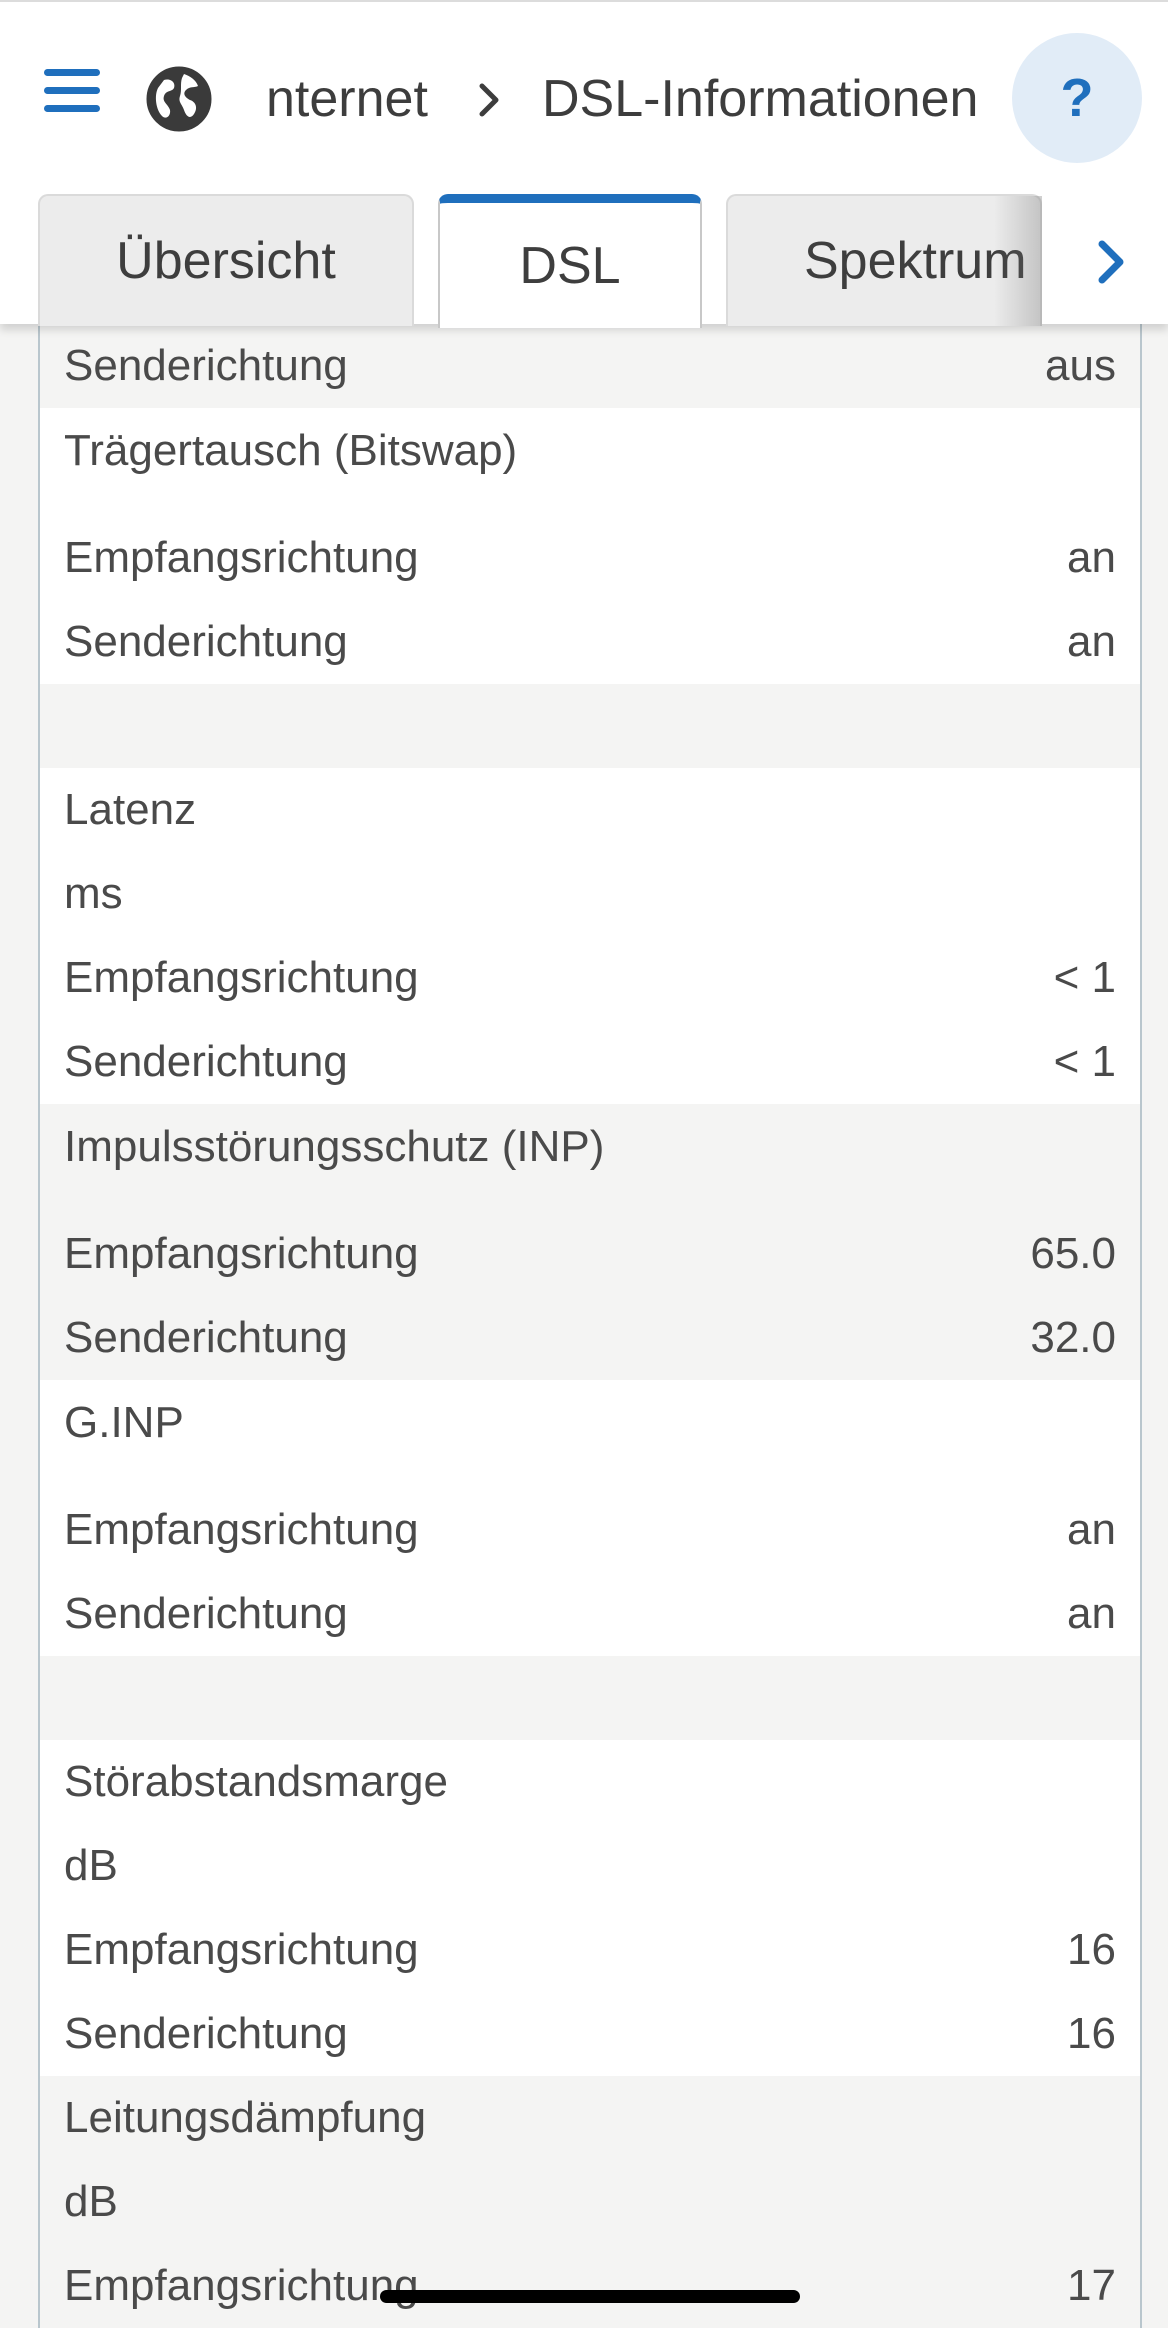 This screenshot has height=2328, width=1168. I want to click on globe-icon, so click(179, 99).